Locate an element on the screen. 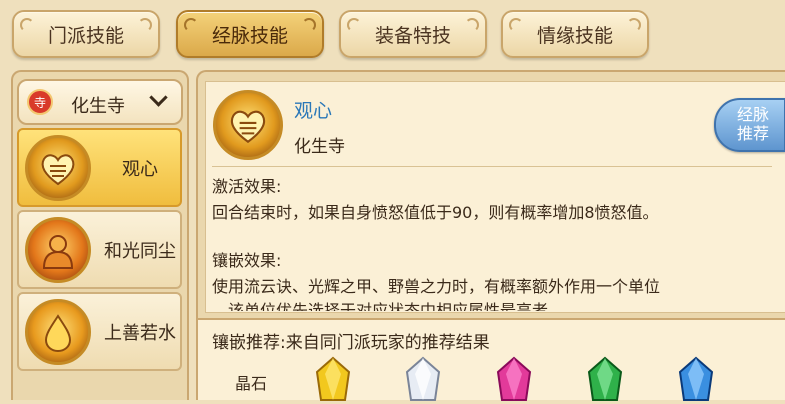  tab-equipment-skills: 装备特技 is located at coordinates (413, 34).